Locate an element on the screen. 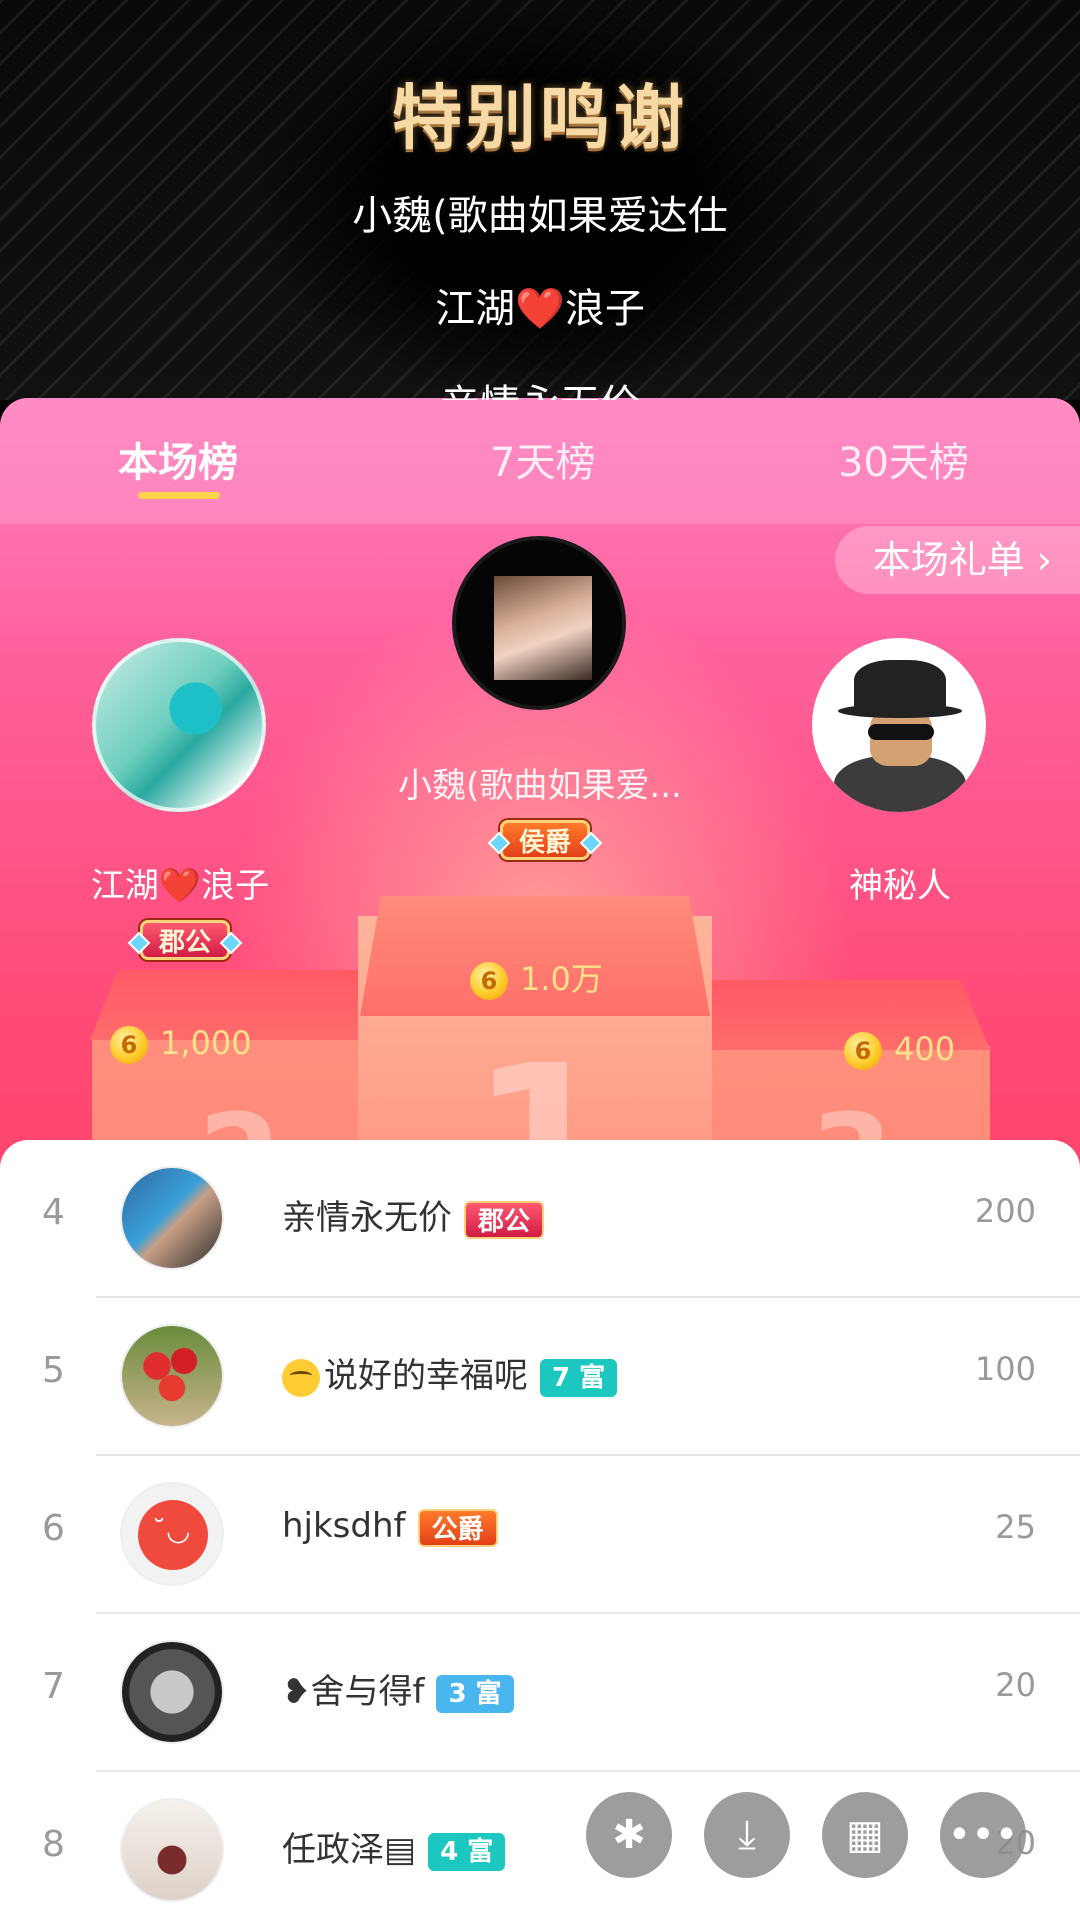 The width and height of the screenshot is (1080, 1920). noble-badge: 郡公 is located at coordinates (504, 1219).